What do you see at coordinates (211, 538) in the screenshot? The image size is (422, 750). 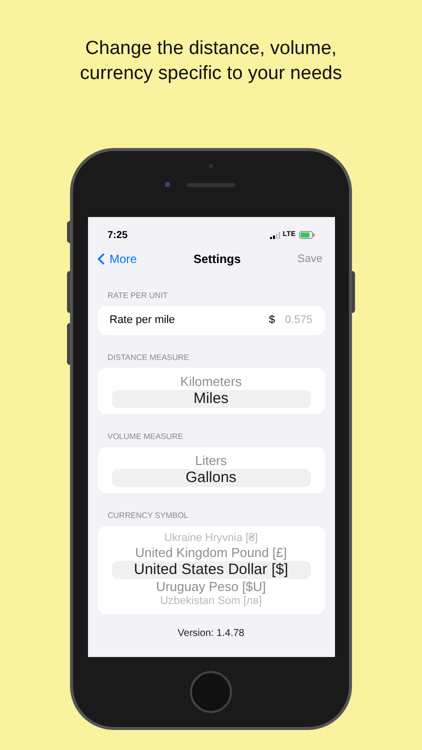 I see `picker-option: Ukraine Hryvnia [₴]` at bounding box center [211, 538].